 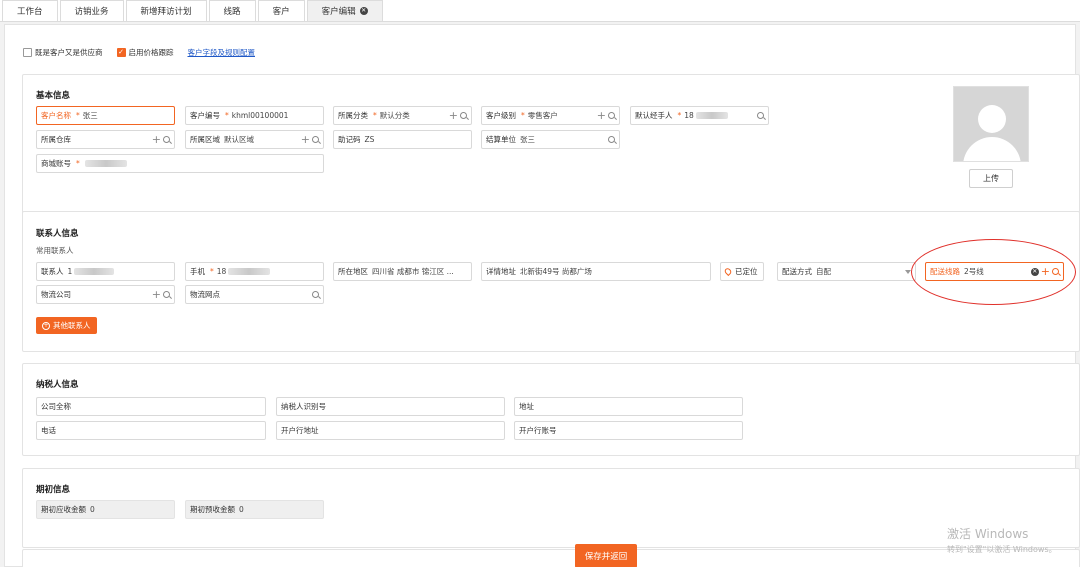 I want to click on manager-field: 默认经手人 * 18, so click(x=699, y=115).